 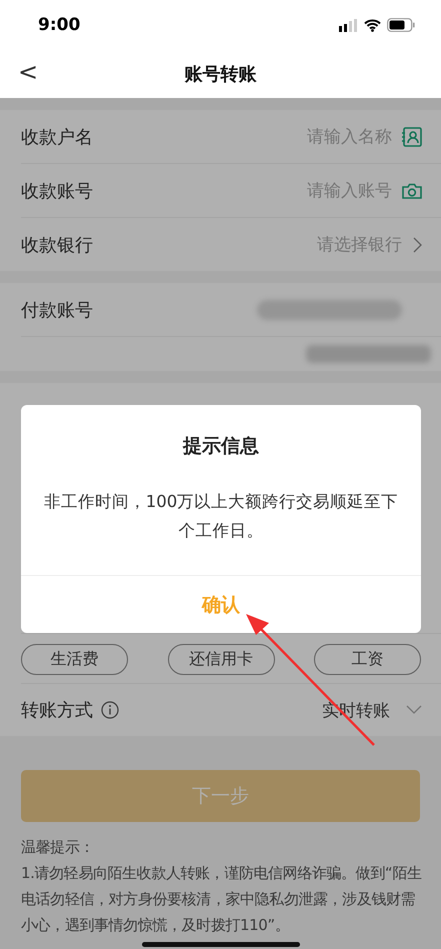 I want to click on signal-icon, so click(x=348, y=25).